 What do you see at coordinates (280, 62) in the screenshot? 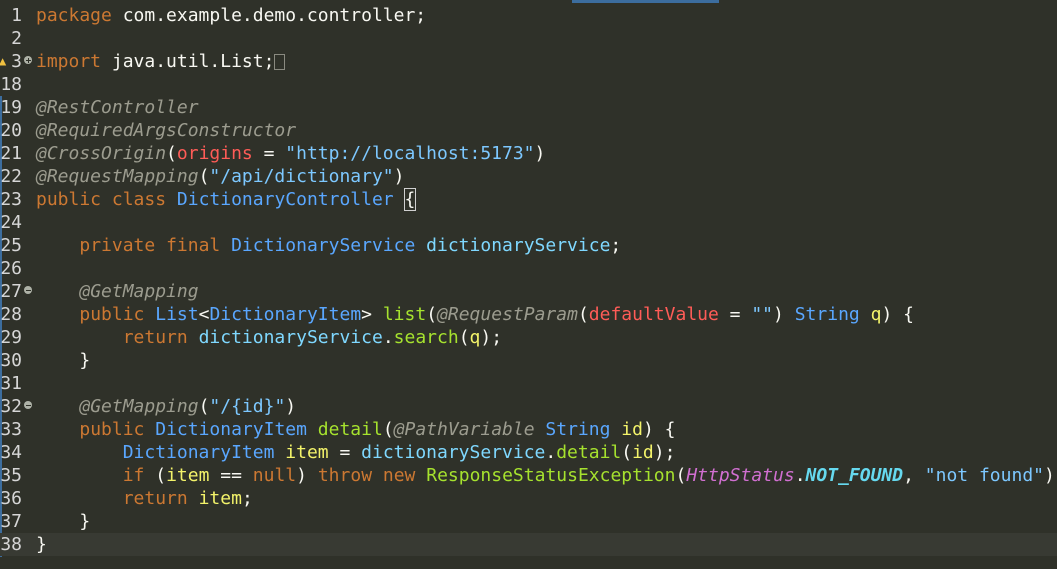
I see `collapsed-imports-box` at bounding box center [280, 62].